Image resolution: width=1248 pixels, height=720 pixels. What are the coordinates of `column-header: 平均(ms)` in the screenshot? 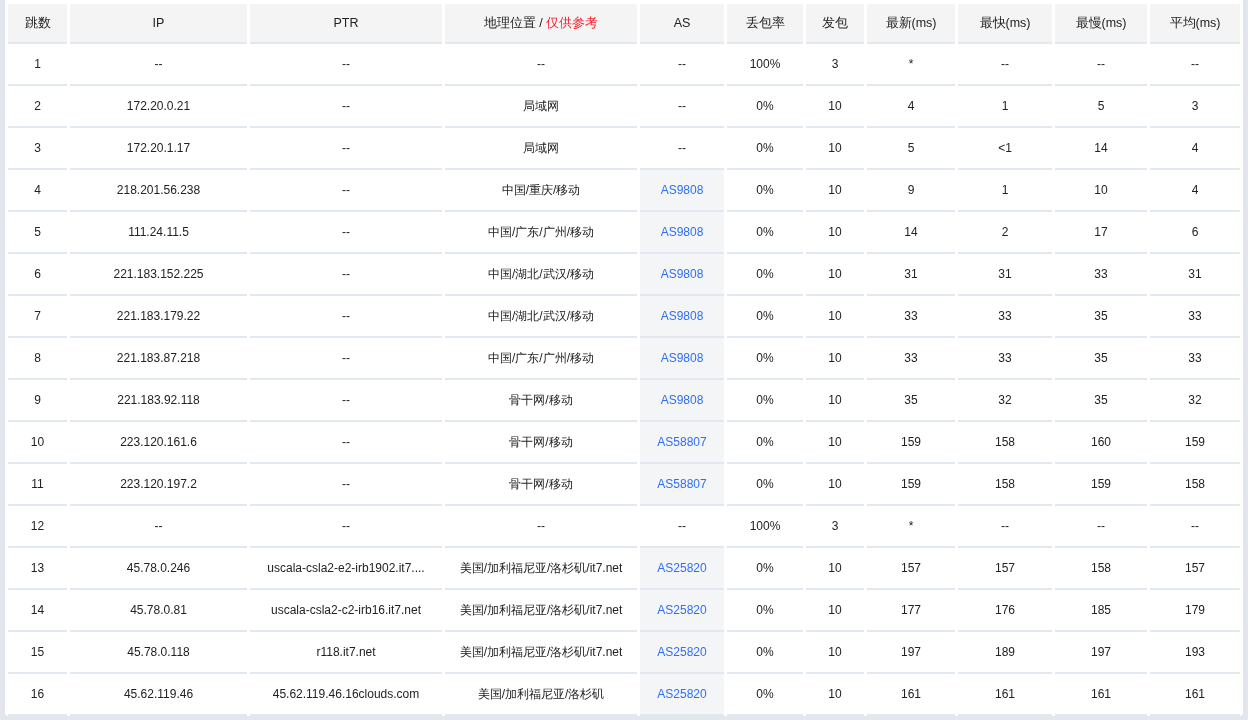 It's located at (1195, 22).